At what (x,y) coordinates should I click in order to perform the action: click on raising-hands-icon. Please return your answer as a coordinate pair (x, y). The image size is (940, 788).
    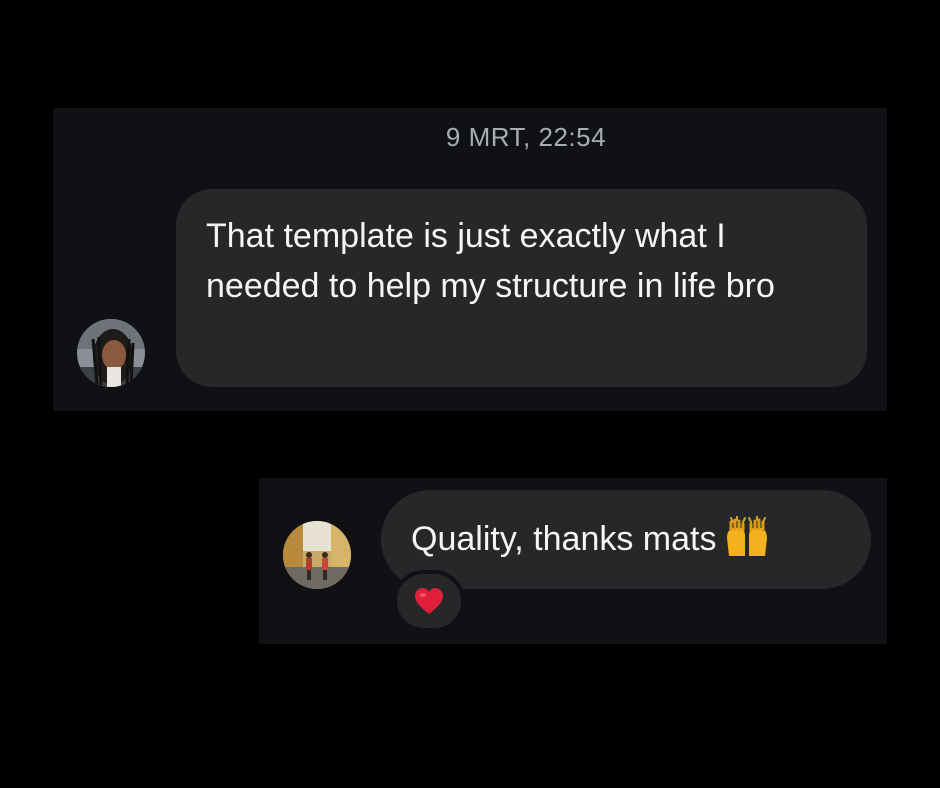
    Looking at the image, I should click on (747, 537).